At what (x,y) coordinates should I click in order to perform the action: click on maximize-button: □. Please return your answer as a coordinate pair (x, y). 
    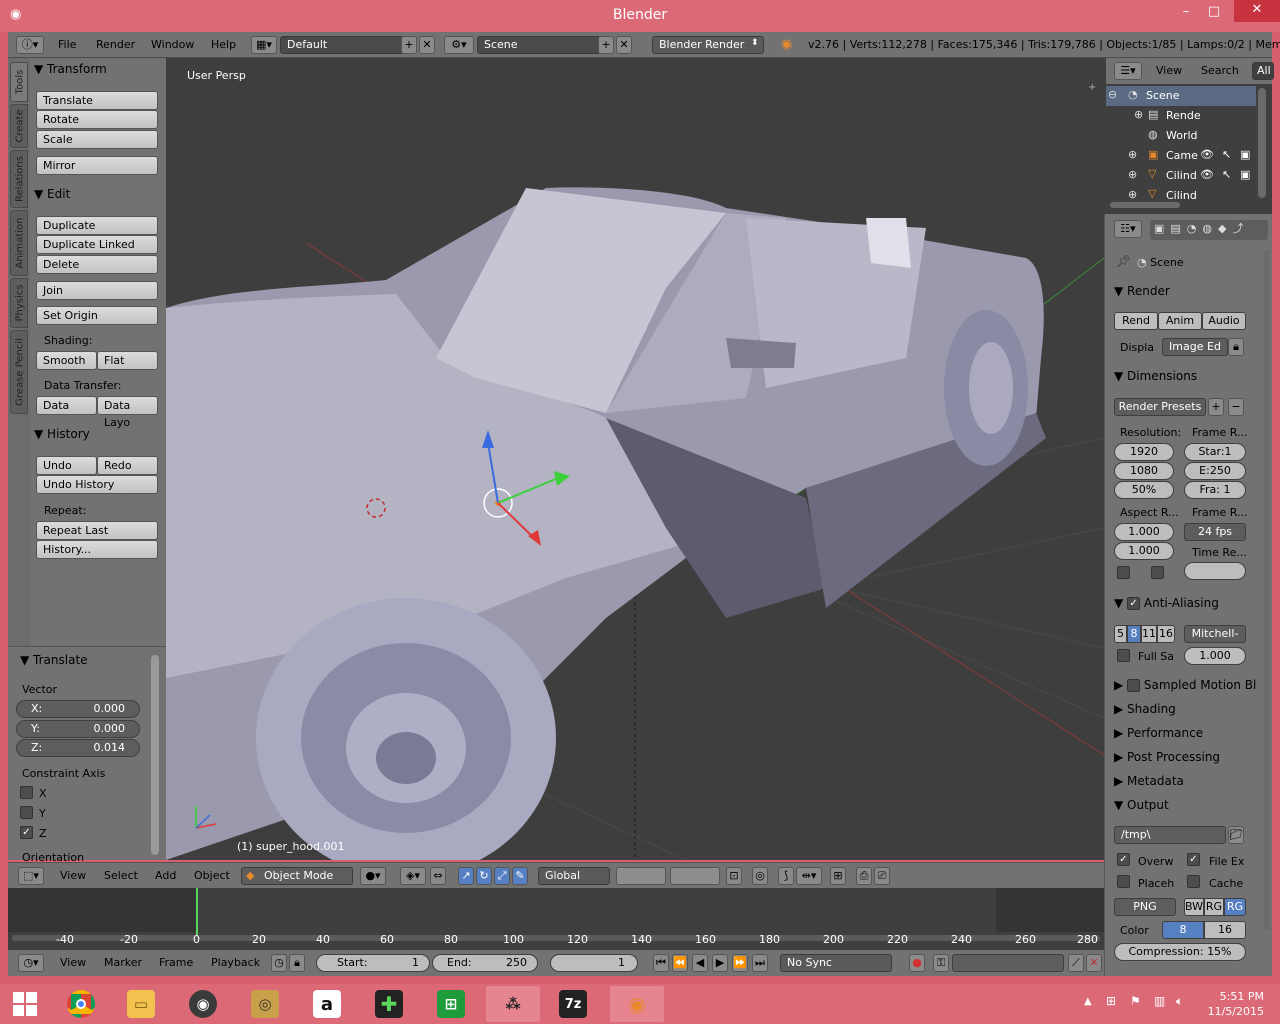
    Looking at the image, I should click on (1214, 13).